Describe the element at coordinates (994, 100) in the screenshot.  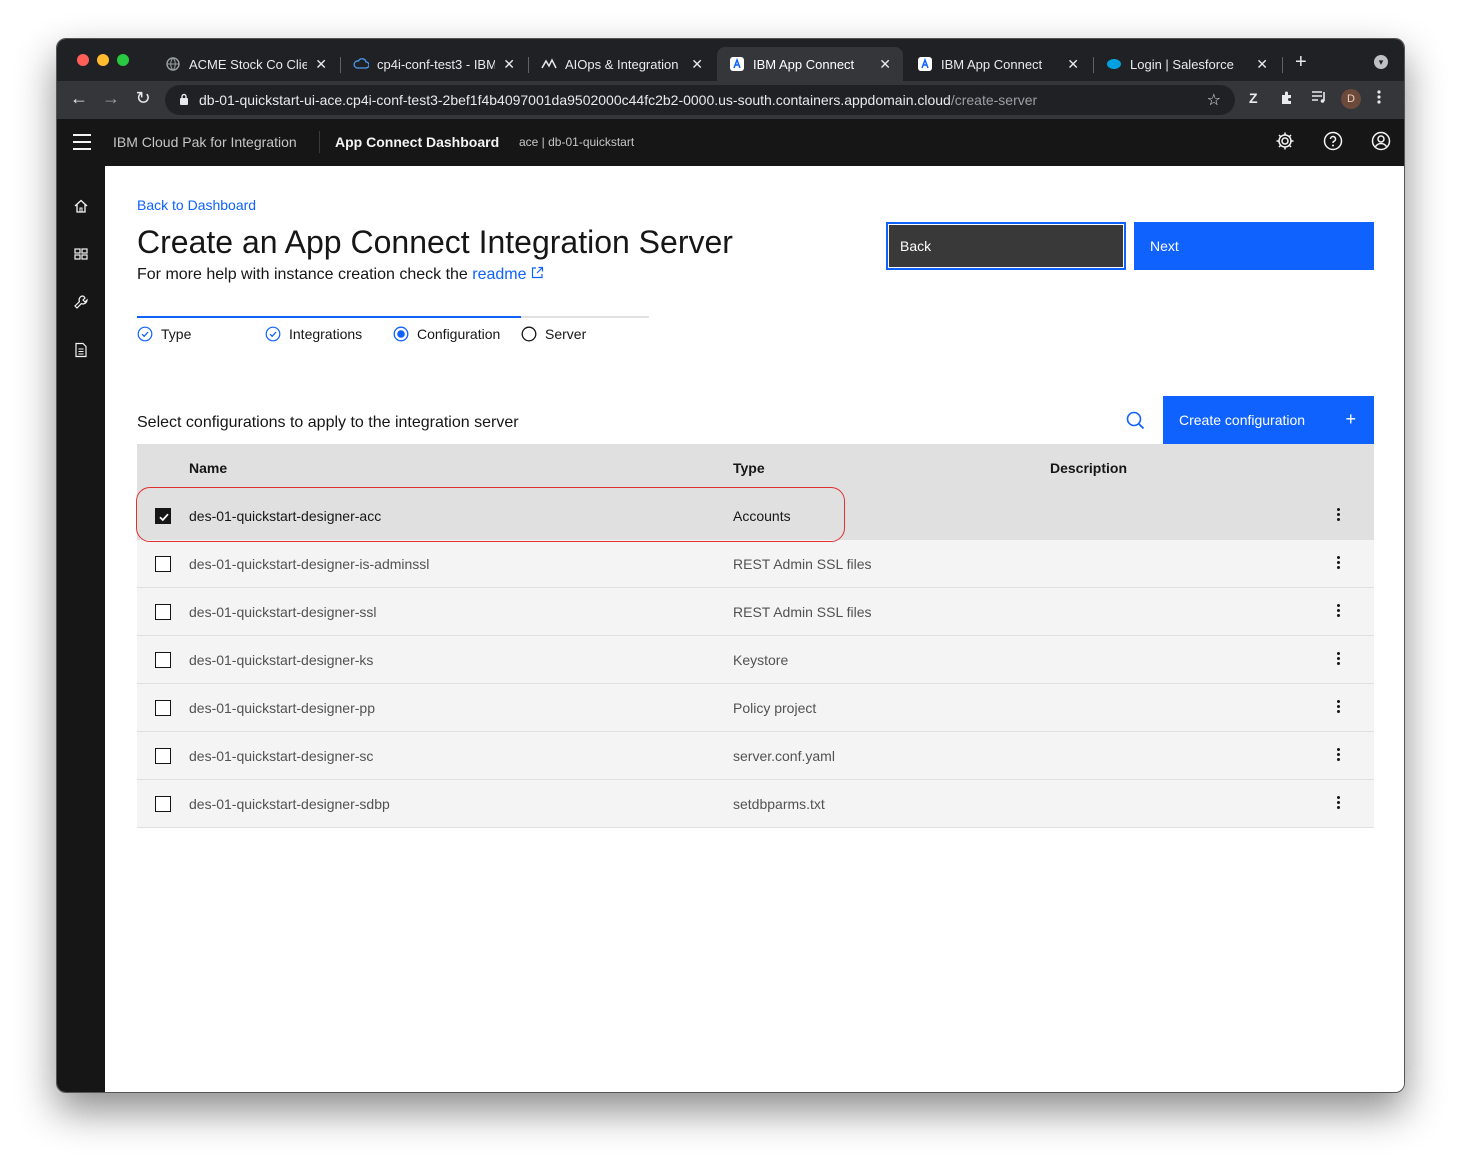
I see `url-path: /create-server` at that location.